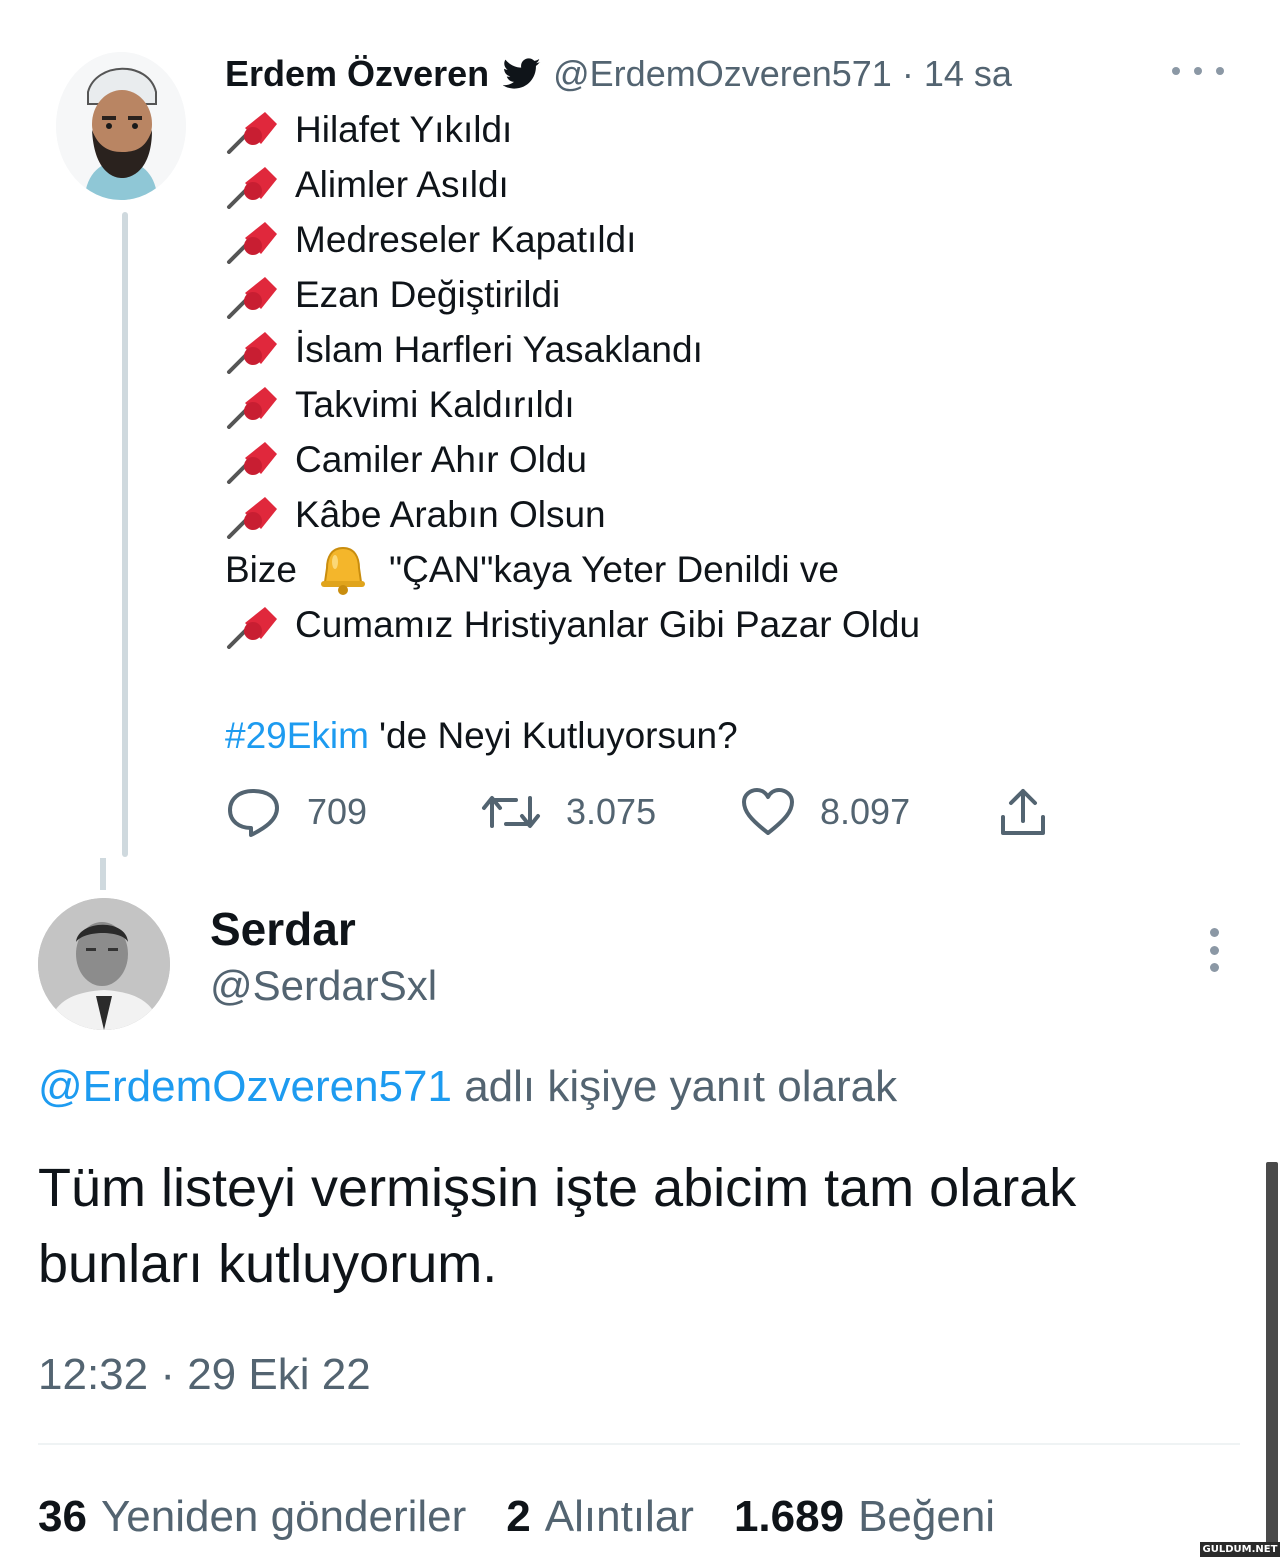  I want to click on line-text: Camiler Ahır Oldu, so click(441, 459).